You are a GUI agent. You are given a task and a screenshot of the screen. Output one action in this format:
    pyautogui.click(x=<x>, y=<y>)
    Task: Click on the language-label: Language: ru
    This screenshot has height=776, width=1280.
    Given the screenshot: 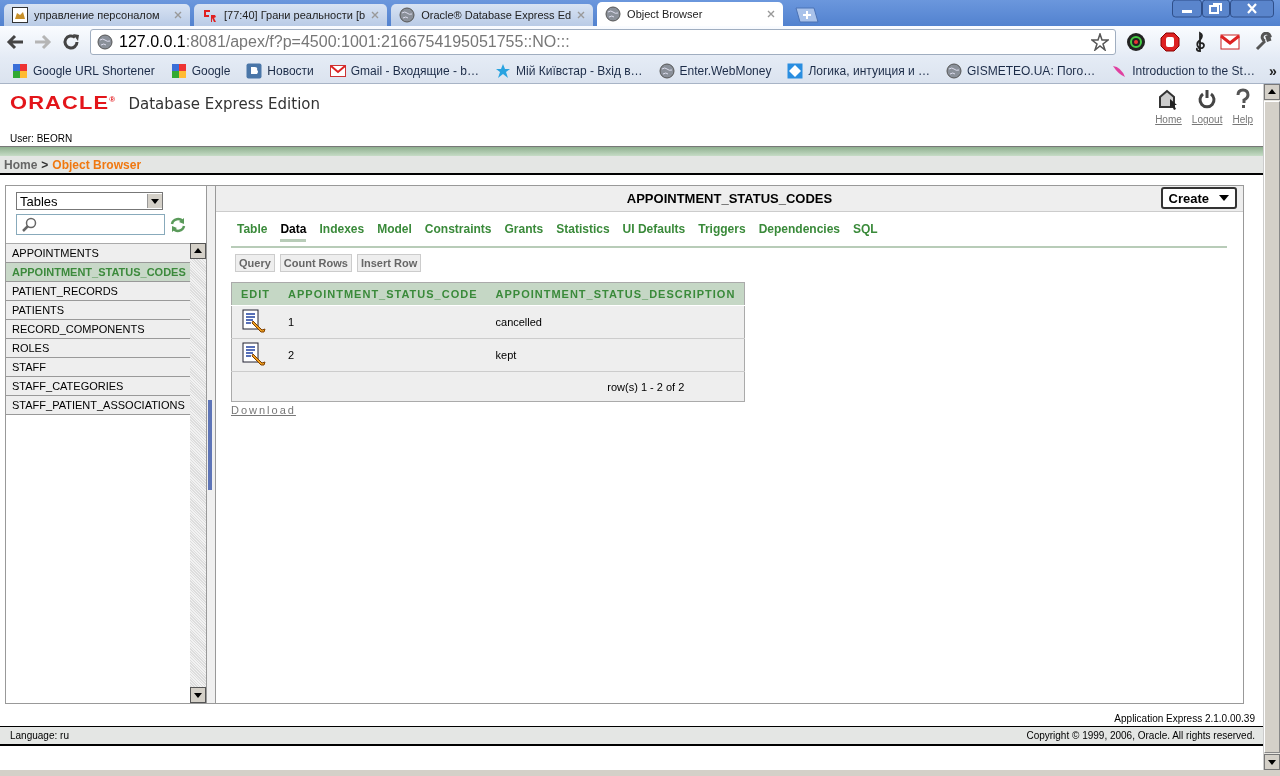 What is the action you would take?
    pyautogui.click(x=39, y=735)
    